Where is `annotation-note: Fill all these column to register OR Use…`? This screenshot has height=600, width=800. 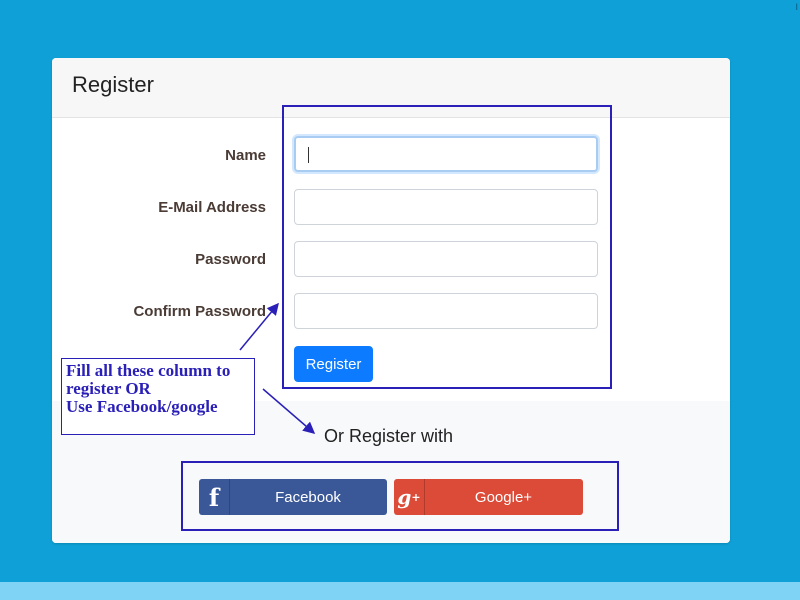 annotation-note: Fill all these column to register OR Use… is located at coordinates (158, 396).